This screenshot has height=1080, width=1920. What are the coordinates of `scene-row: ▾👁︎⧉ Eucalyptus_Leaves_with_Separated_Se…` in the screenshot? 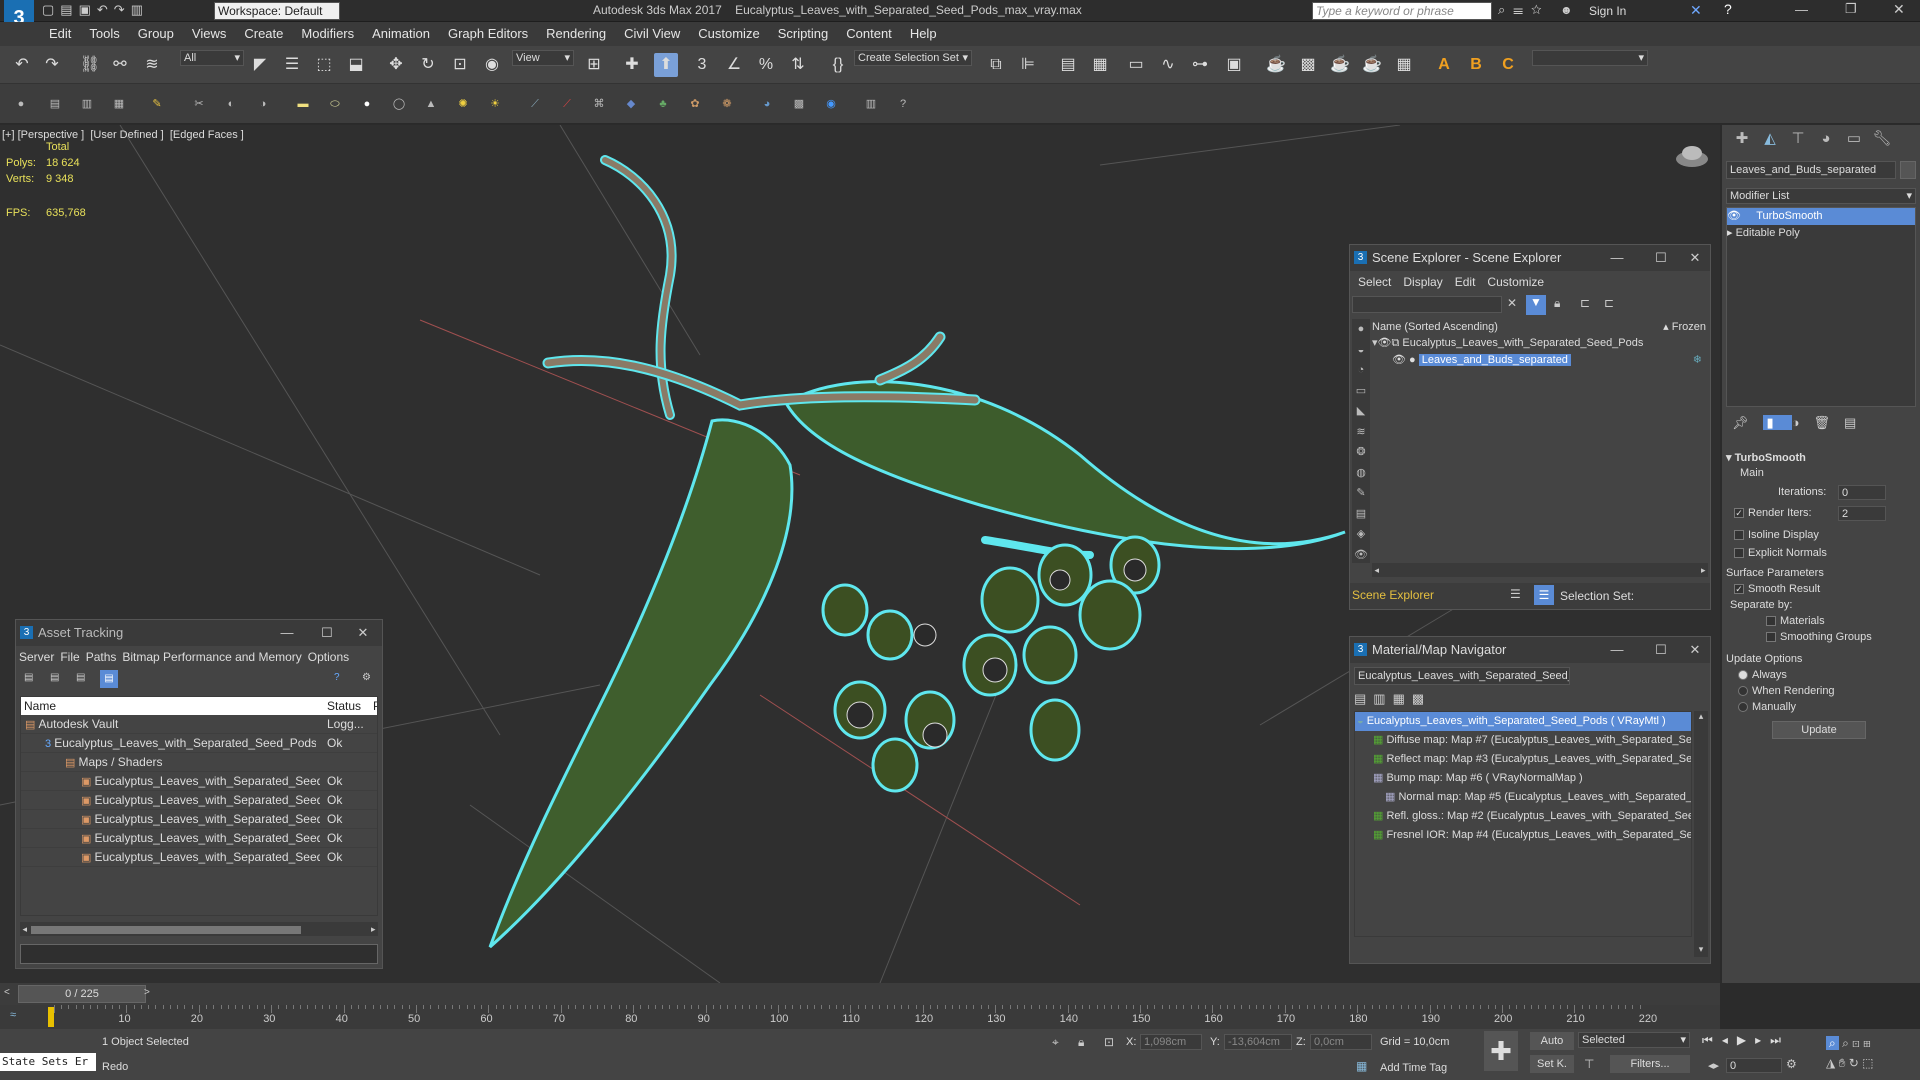 It's located at (1540, 343).